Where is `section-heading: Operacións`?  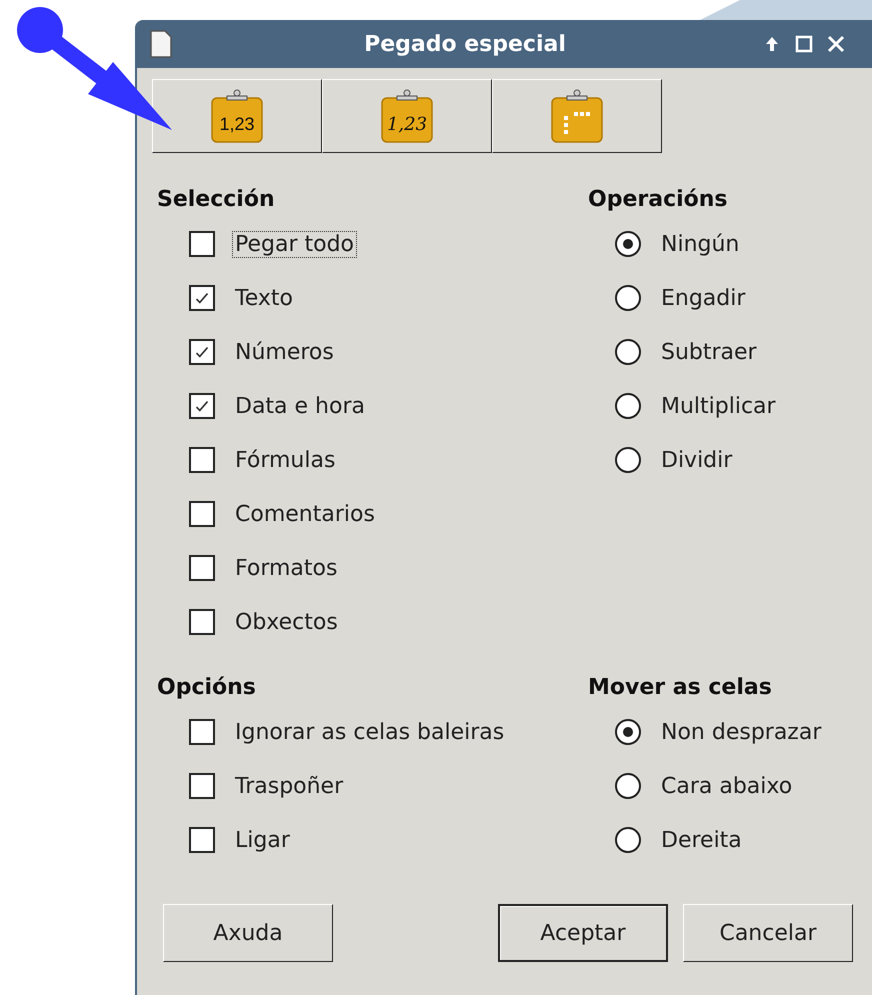
section-heading: Operacións is located at coordinates (658, 200).